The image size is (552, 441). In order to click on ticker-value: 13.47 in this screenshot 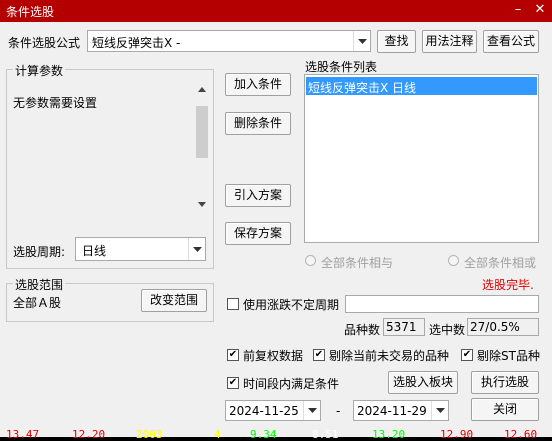, I will do `click(23, 434)`.